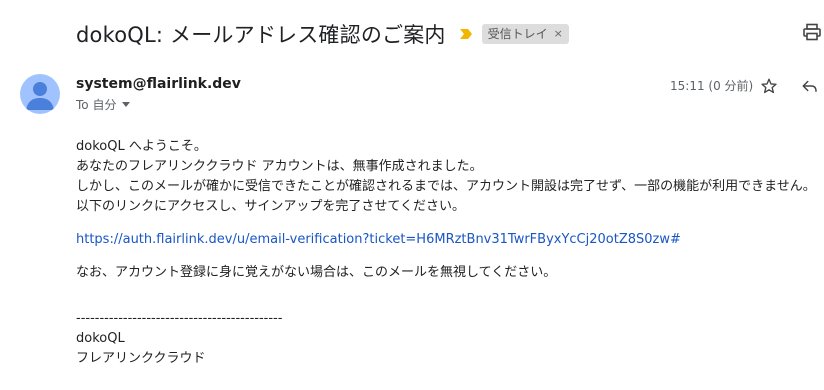  Describe the element at coordinates (810, 86) in the screenshot. I see `reply-icon` at that location.